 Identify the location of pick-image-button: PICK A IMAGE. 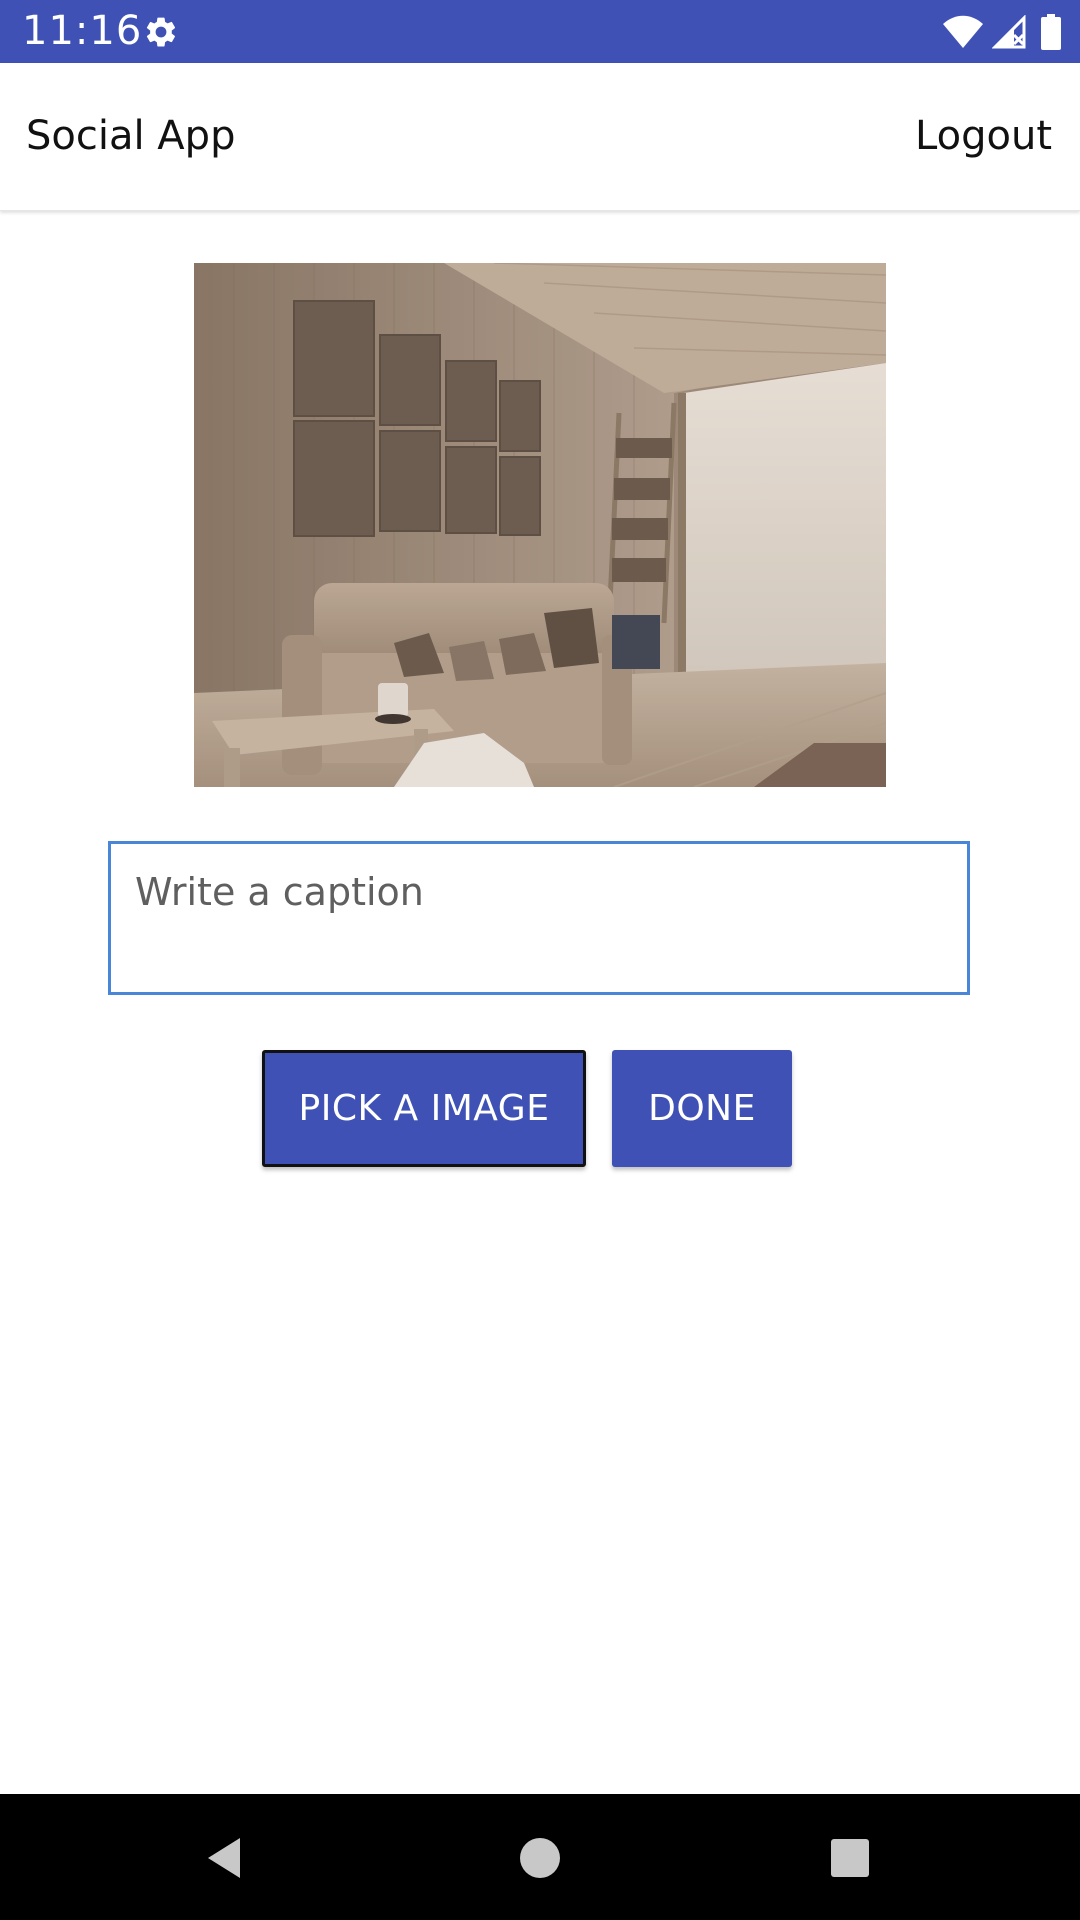
(424, 1108).